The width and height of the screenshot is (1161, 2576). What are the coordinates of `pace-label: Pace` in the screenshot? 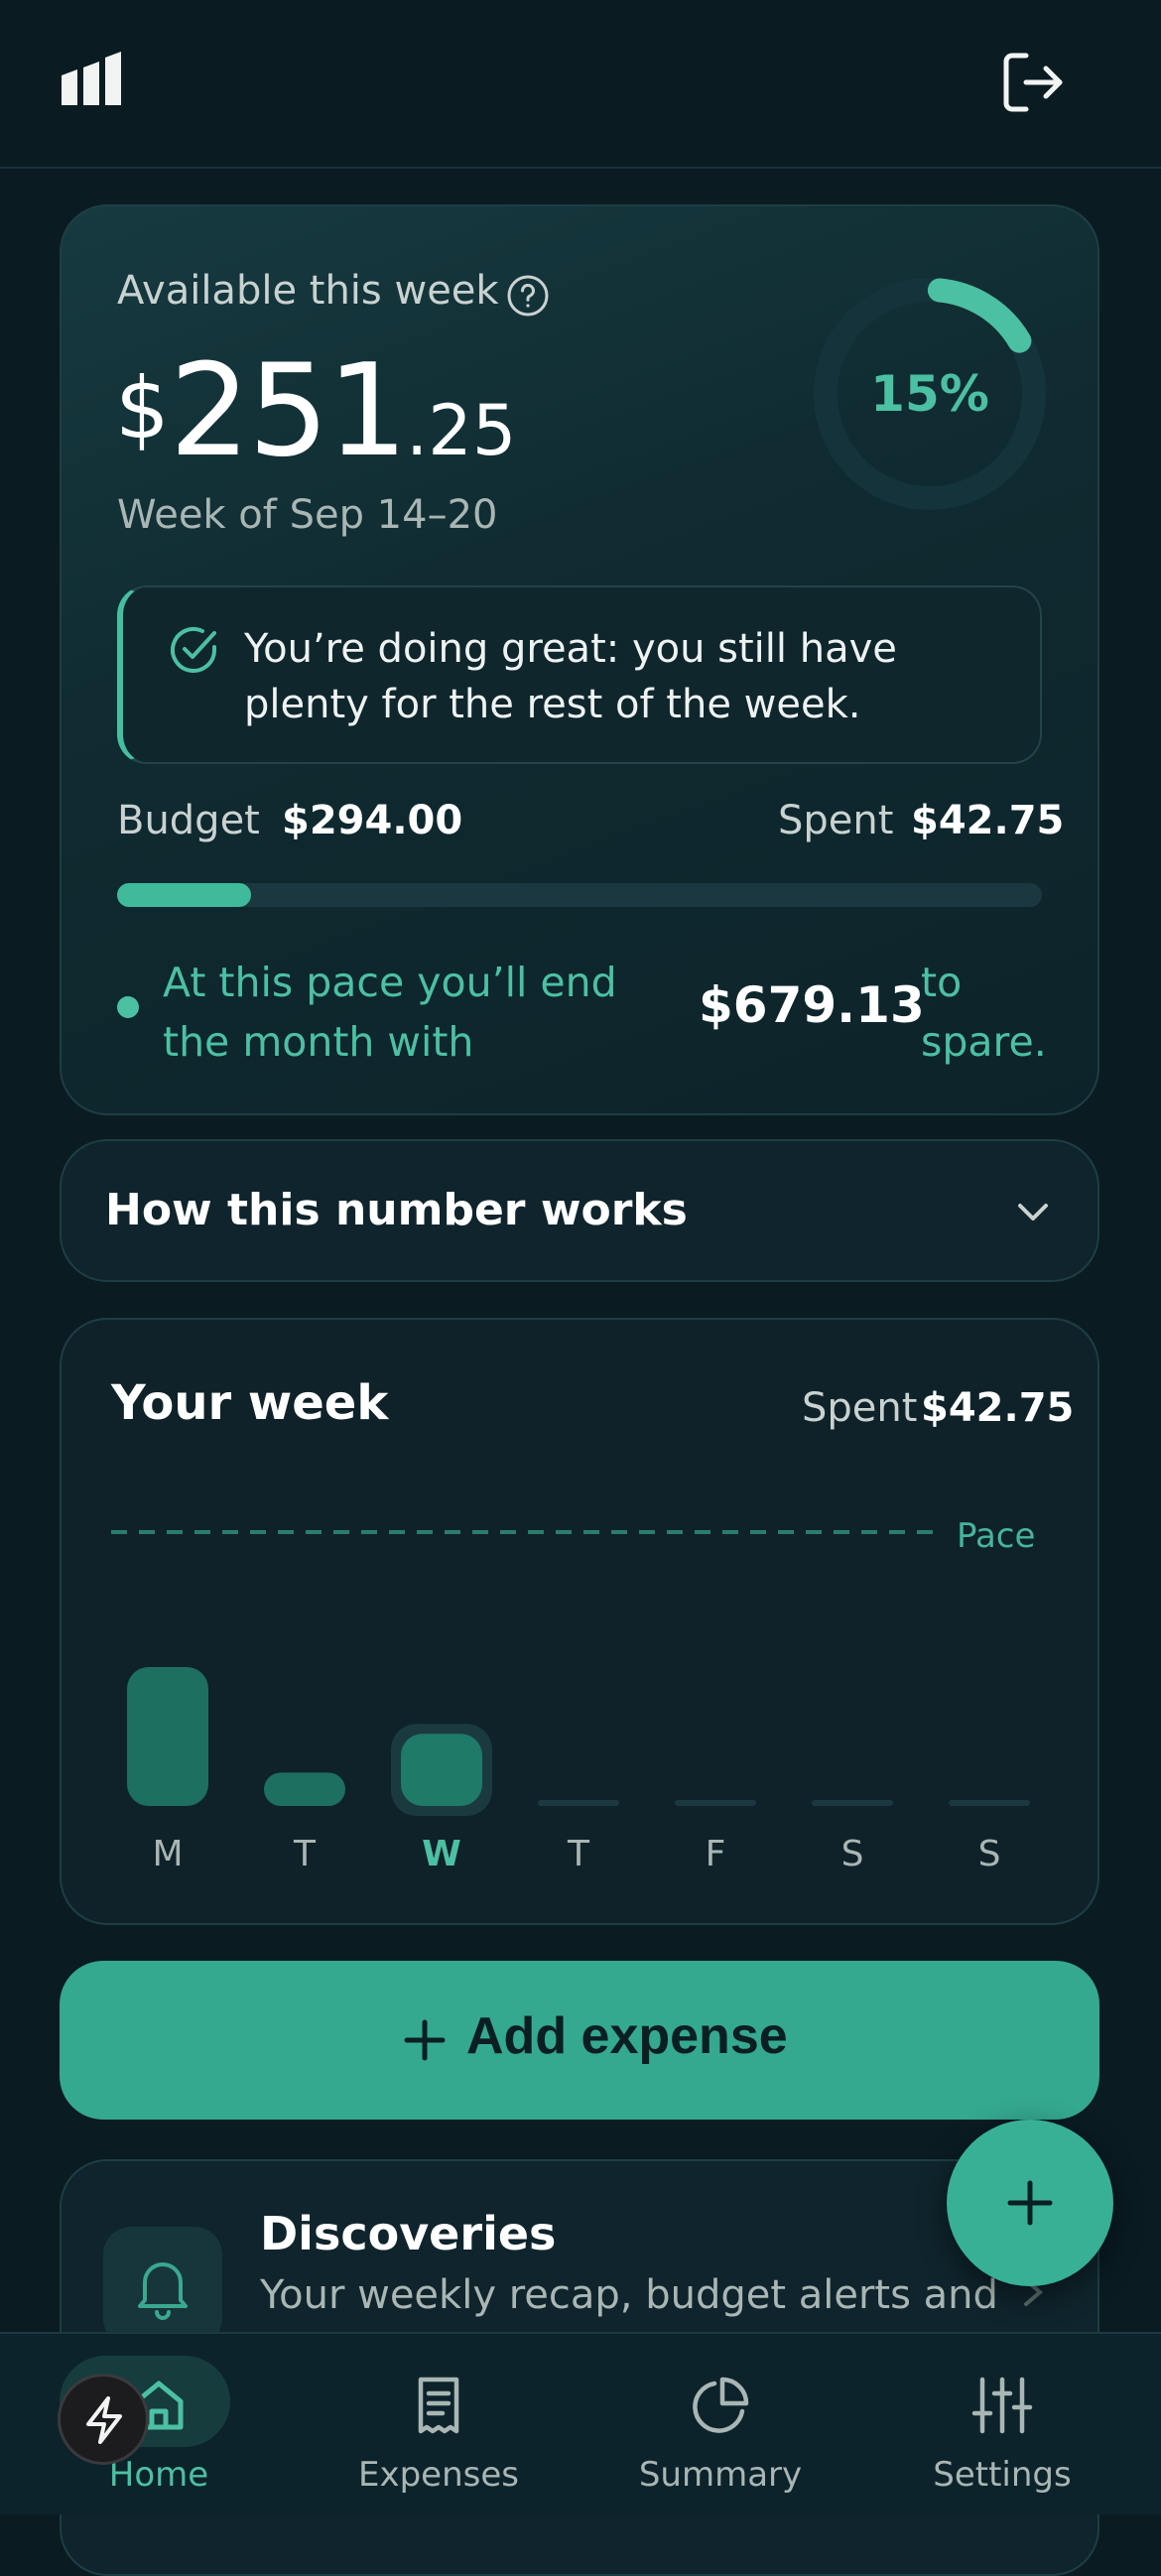 It's located at (997, 1536).